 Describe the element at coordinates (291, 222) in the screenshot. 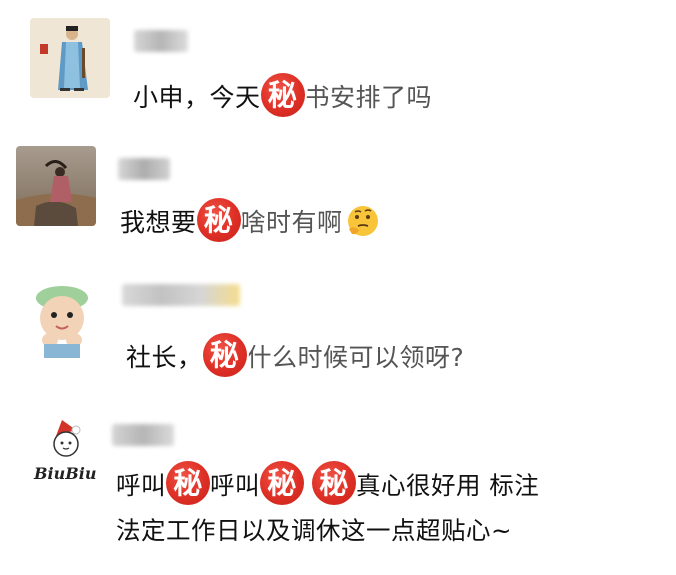

I see `message-text-2-after: 啥时有啊` at that location.